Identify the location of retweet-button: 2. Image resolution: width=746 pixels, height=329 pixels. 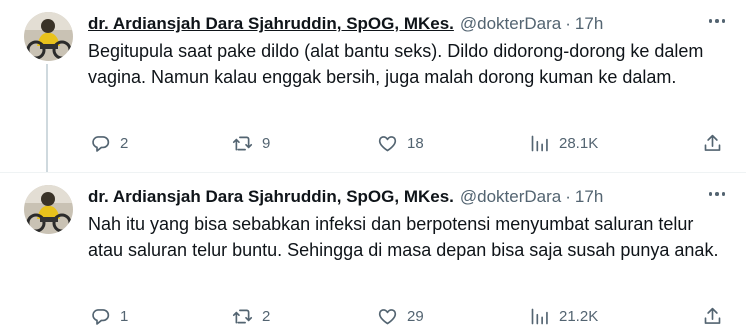
(251, 316).